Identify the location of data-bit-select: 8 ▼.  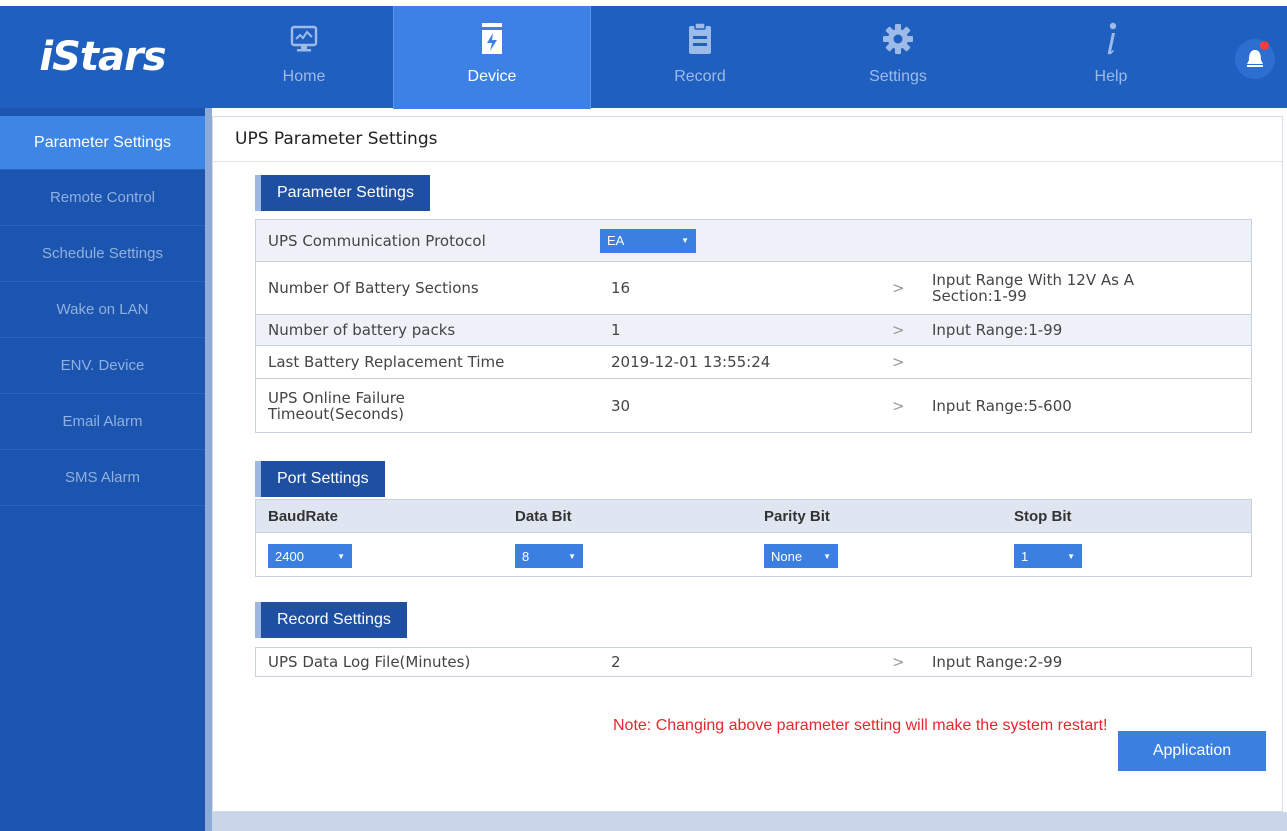
(549, 556).